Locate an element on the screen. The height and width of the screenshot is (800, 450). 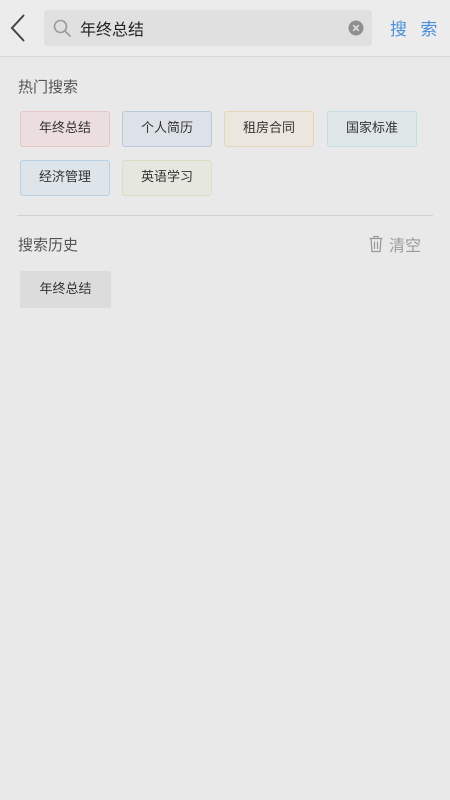
hot-tag: 年终总结 is located at coordinates (65, 129).